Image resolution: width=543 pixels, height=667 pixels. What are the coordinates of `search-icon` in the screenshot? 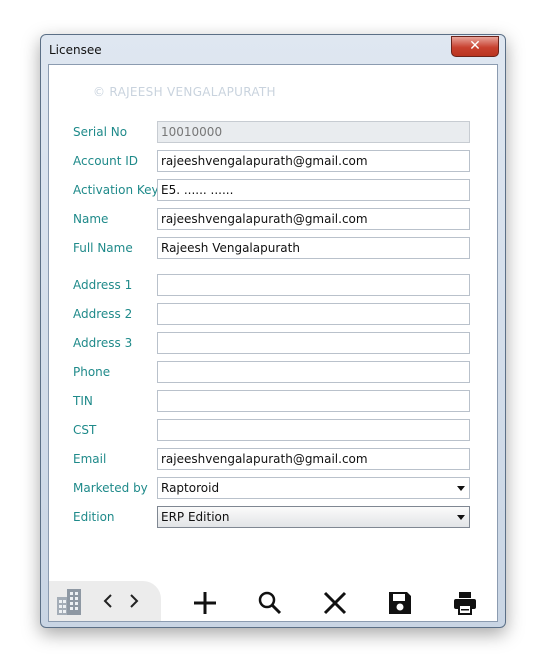 It's located at (270, 605).